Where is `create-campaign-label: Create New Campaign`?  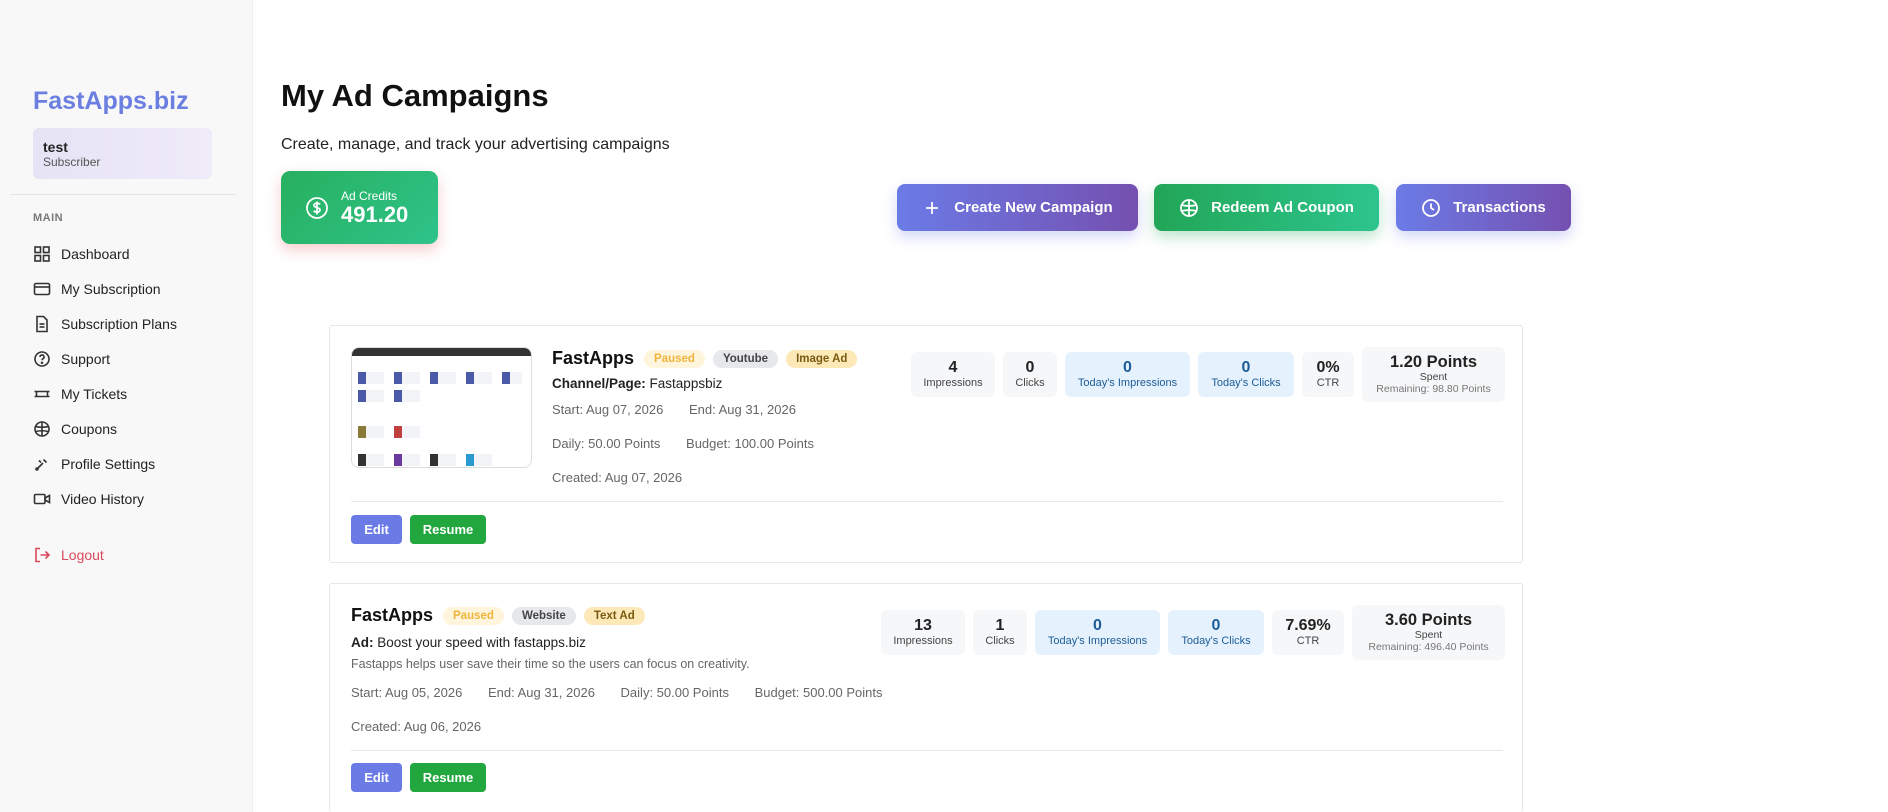 create-campaign-label: Create New Campaign is located at coordinates (1033, 207).